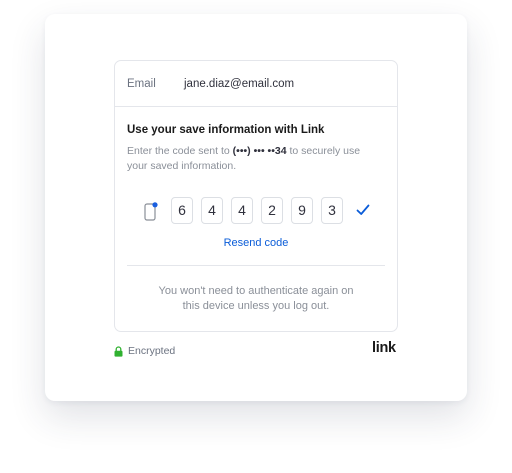 This screenshot has height=473, width=512. Describe the element at coordinates (180, 151) in the screenshot. I see `subtext-before: Enter the code sent to` at that location.